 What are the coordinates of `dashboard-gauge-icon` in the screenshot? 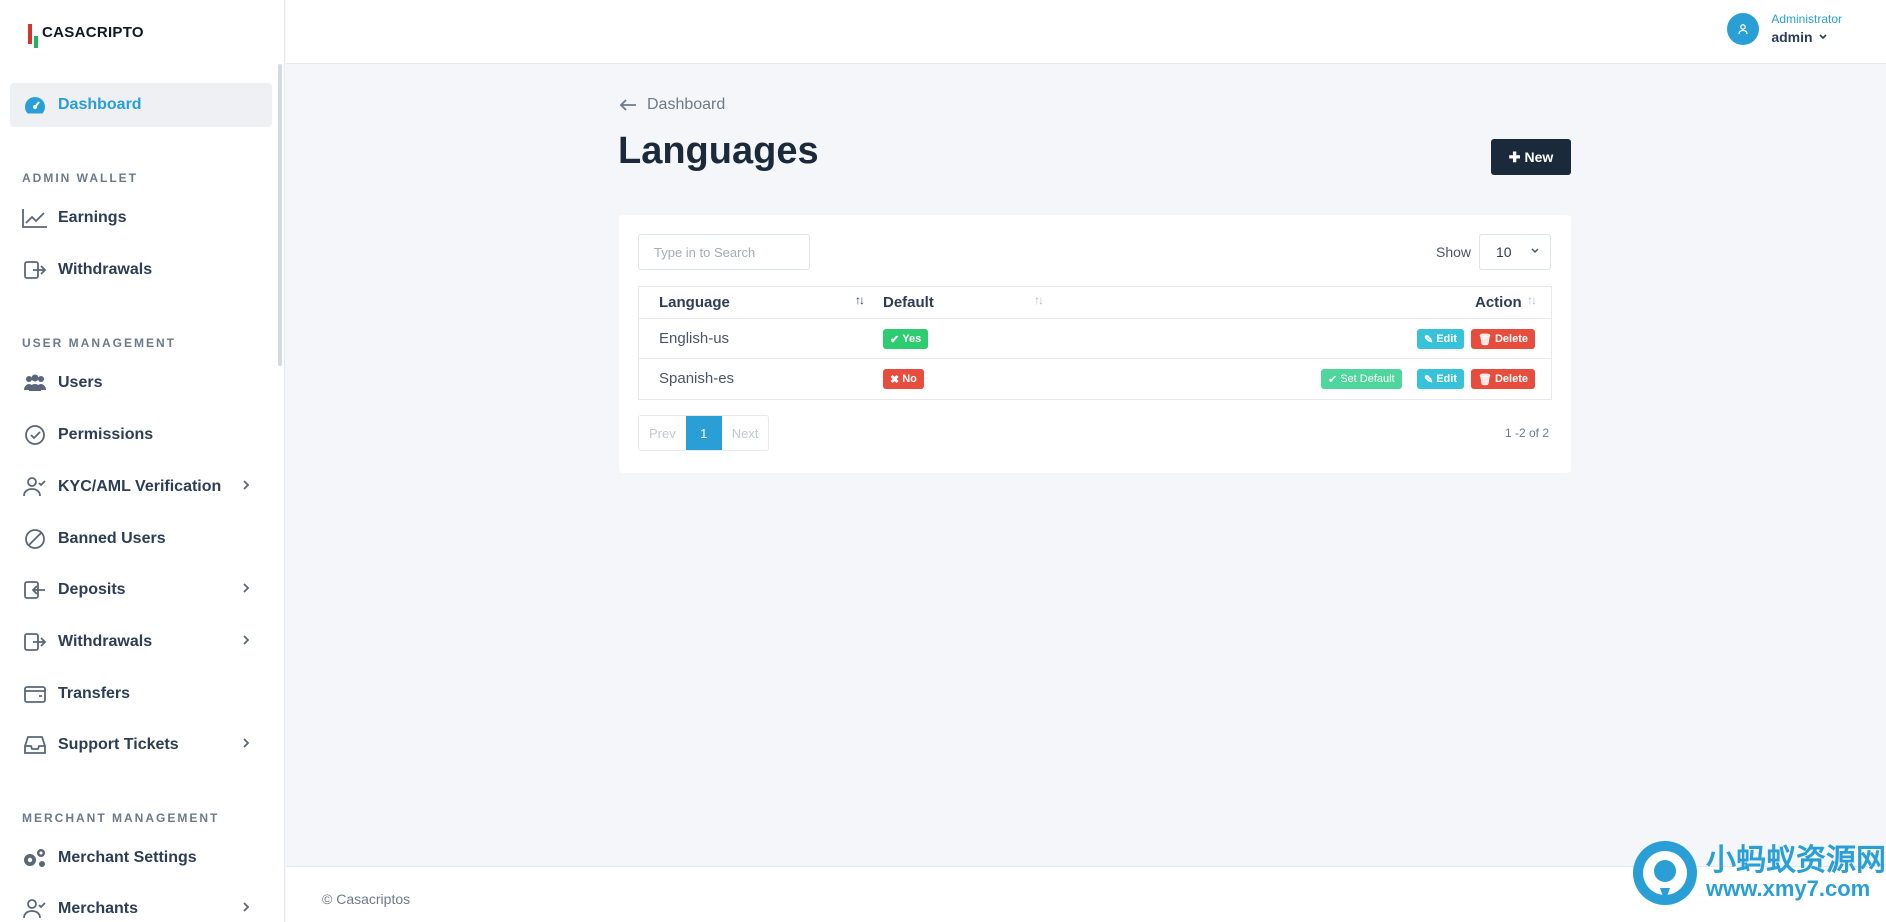 It's located at (35, 105).